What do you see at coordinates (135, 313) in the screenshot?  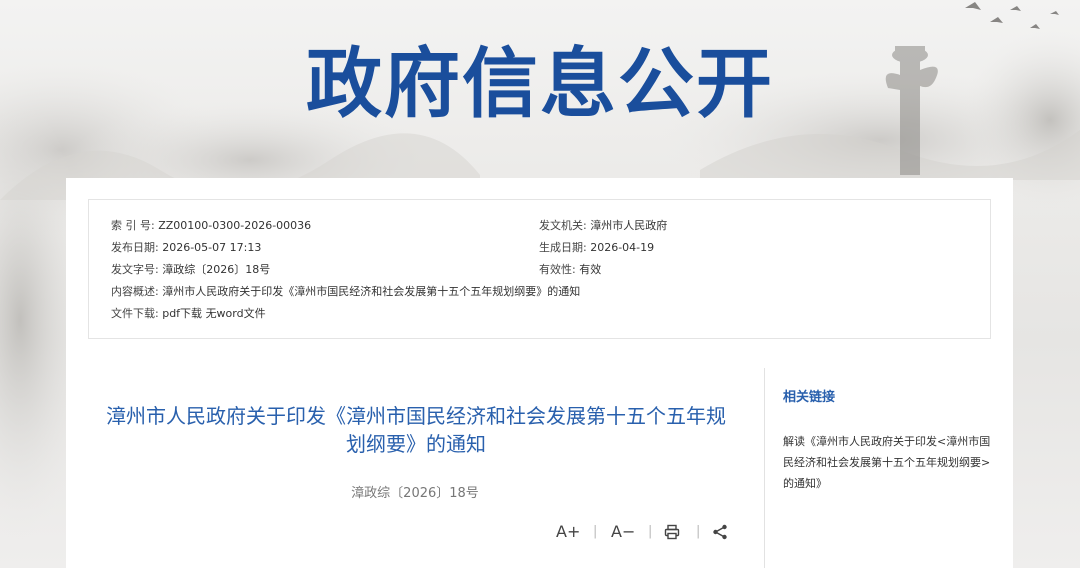 I see `meta-download-label: 文件下载:` at bounding box center [135, 313].